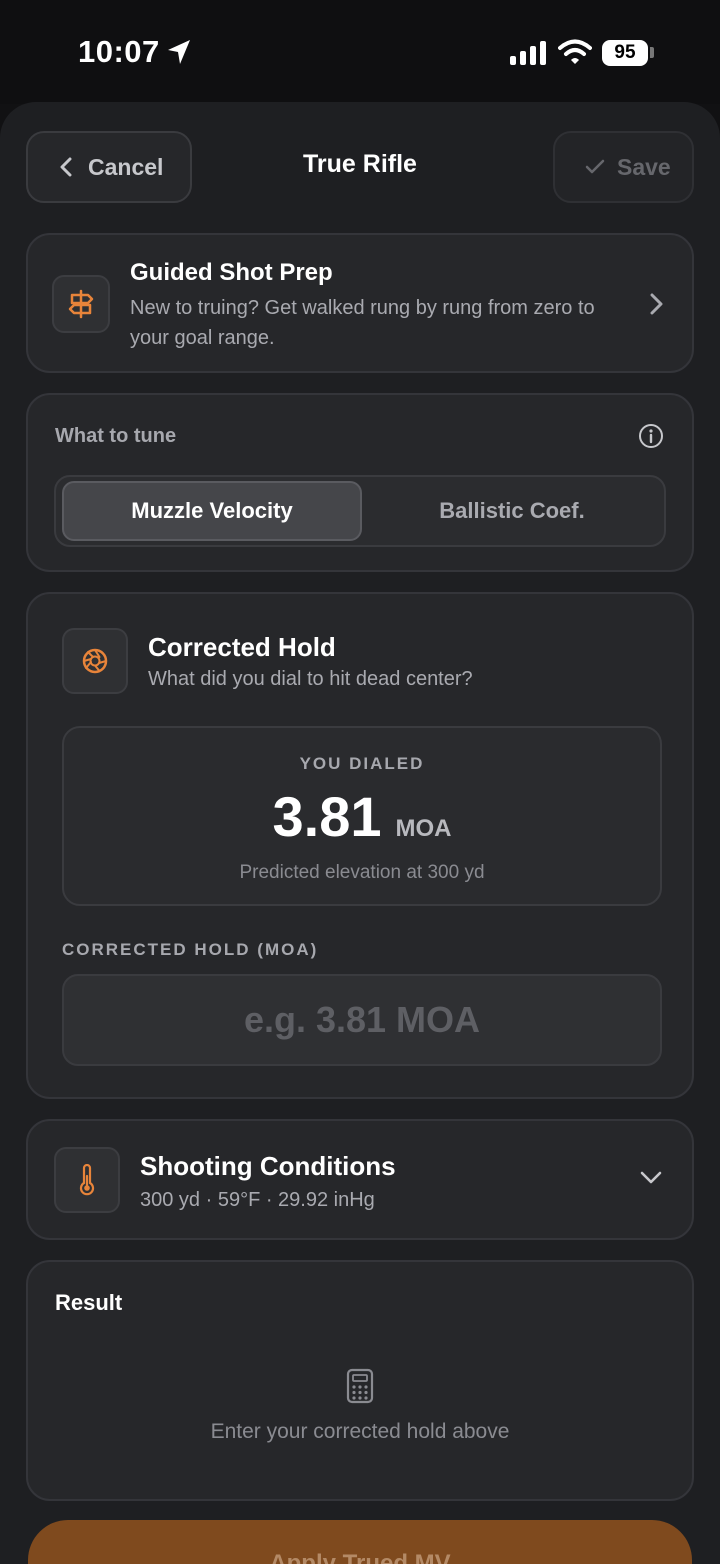 The height and width of the screenshot is (1564, 720). Describe the element at coordinates (656, 304) in the screenshot. I see `chevron-right-icon` at that location.